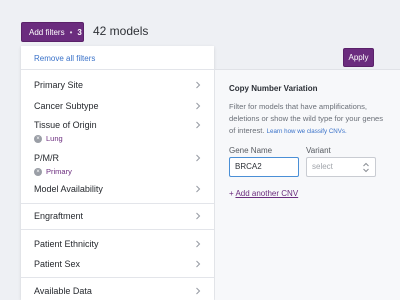 The height and width of the screenshot is (300, 400). I want to click on sidebar-item-label: Primary Site, so click(59, 85).